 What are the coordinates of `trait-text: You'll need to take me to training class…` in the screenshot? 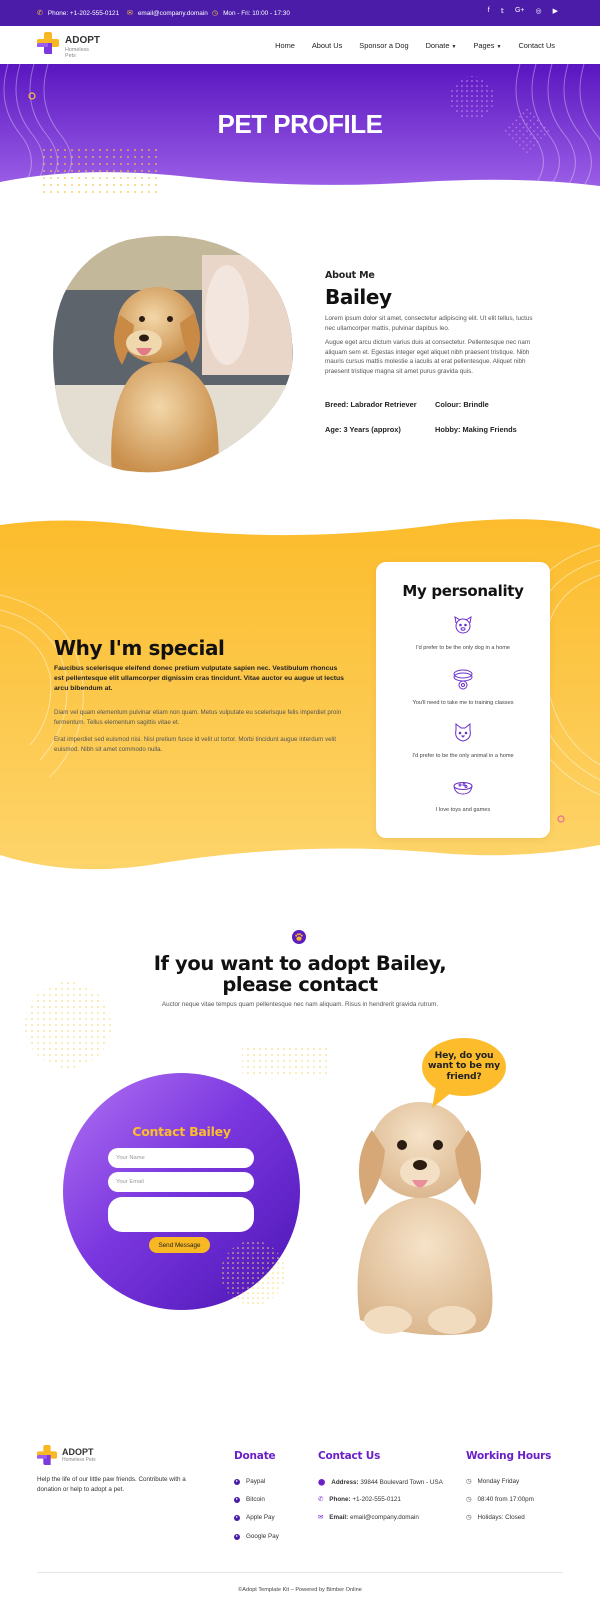 It's located at (463, 703).